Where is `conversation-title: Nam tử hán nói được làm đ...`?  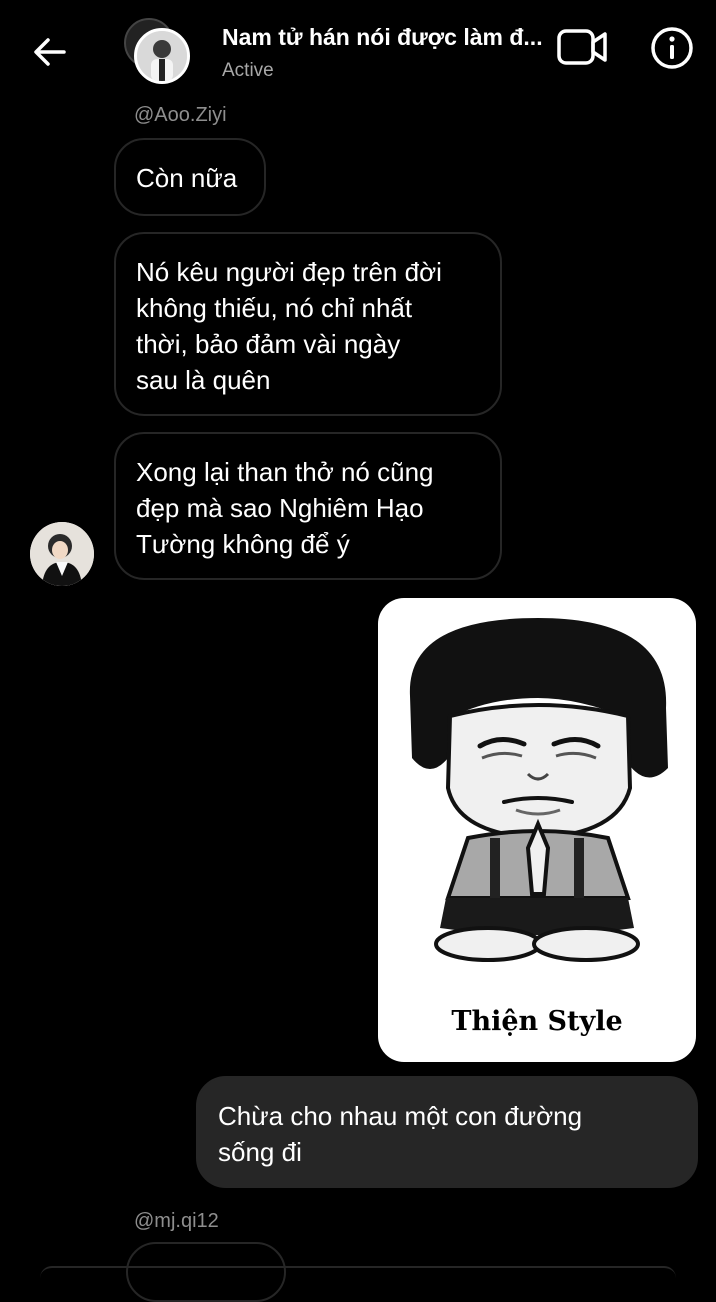
conversation-title: Nam tử hán nói được làm đ... is located at coordinates (390, 37).